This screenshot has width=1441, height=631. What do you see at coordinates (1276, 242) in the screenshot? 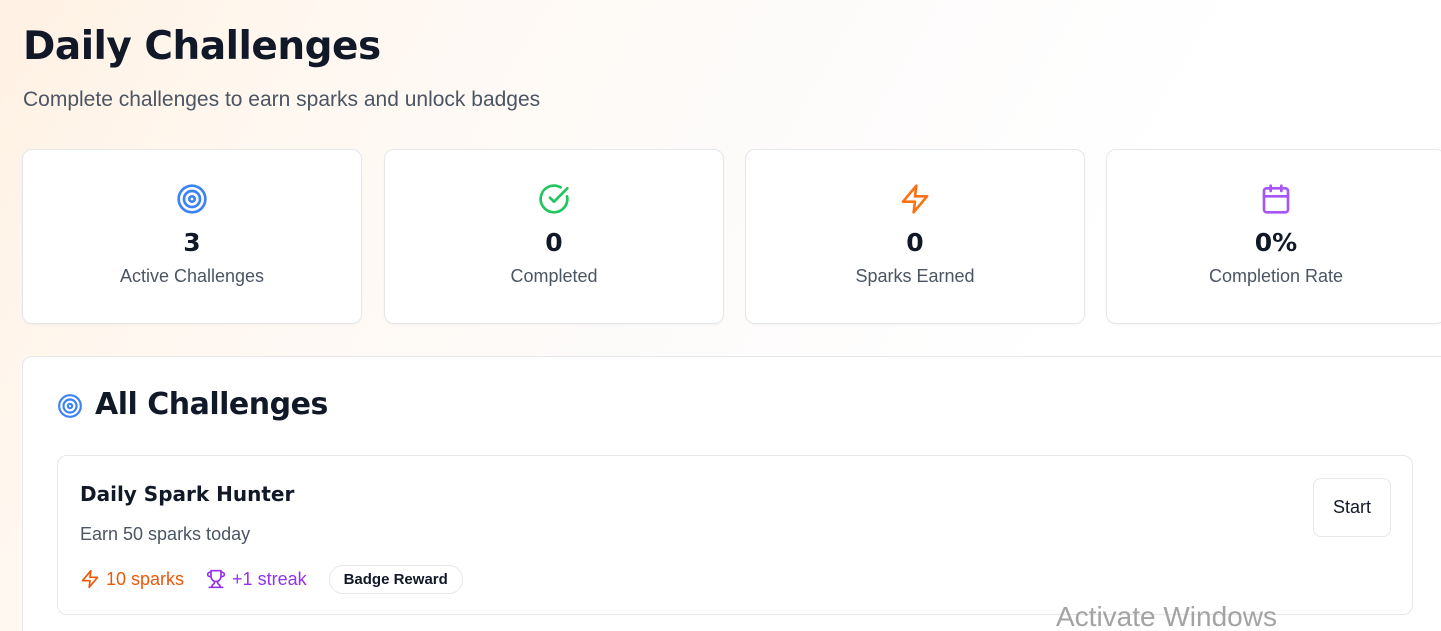
I see `stat-value: 0%` at bounding box center [1276, 242].